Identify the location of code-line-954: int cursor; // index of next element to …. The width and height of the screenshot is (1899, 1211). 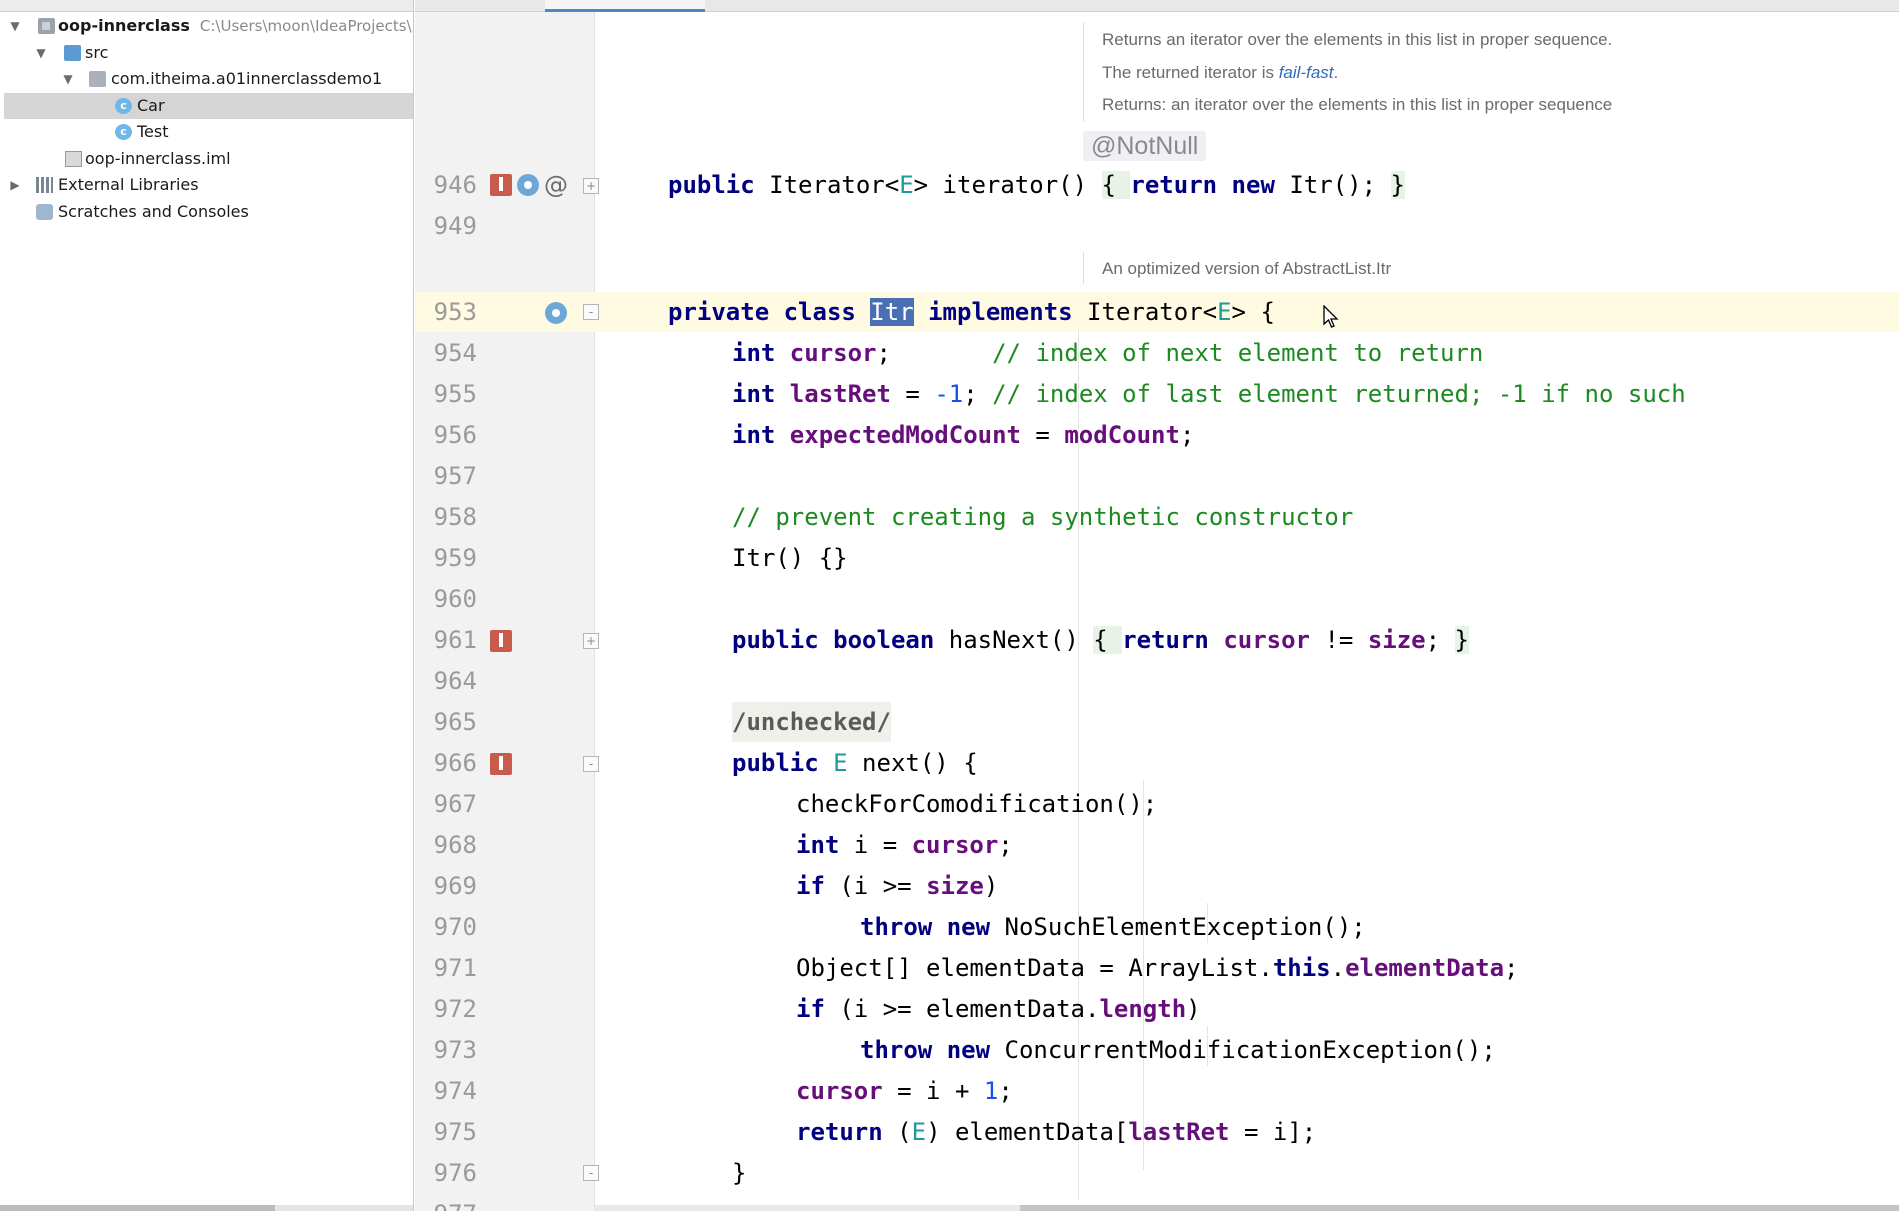
(1107, 353).